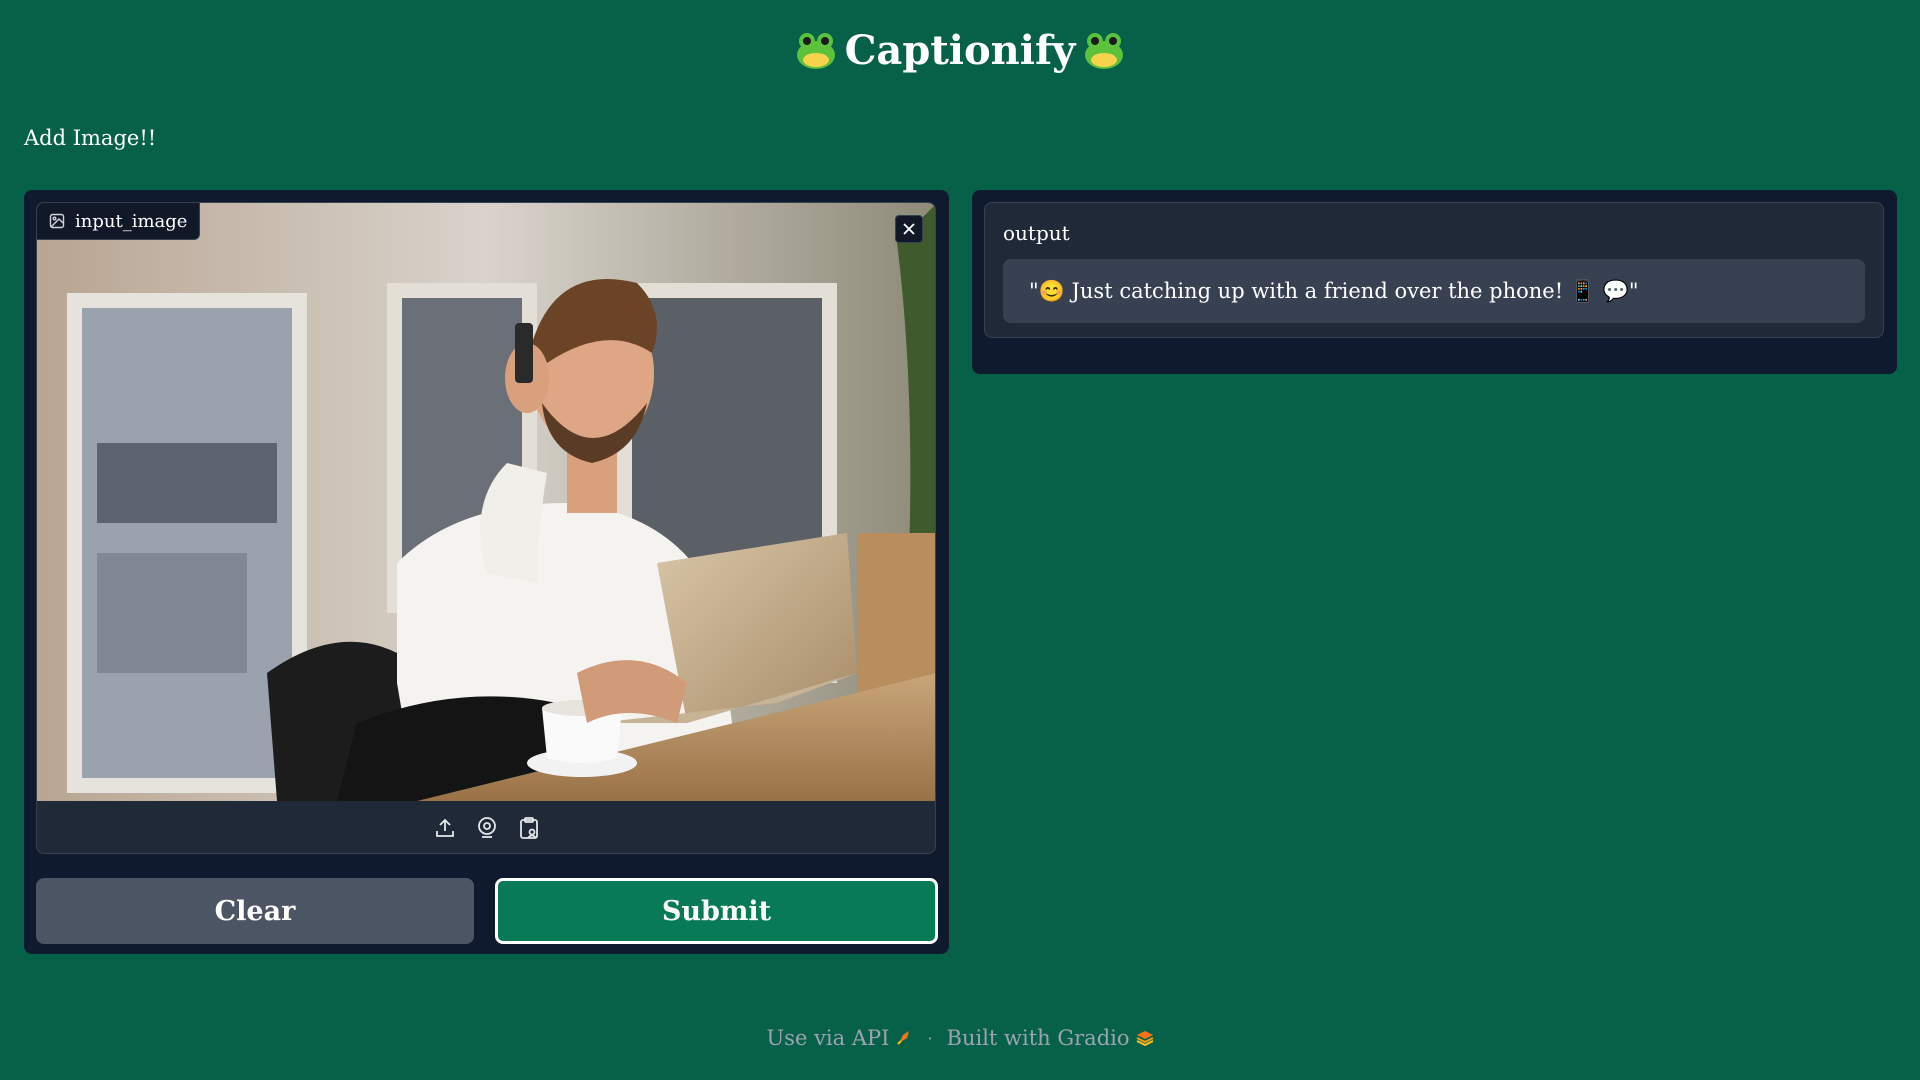 This screenshot has width=1920, height=1080. What do you see at coordinates (255, 911) in the screenshot?
I see `clear-button: Clear` at bounding box center [255, 911].